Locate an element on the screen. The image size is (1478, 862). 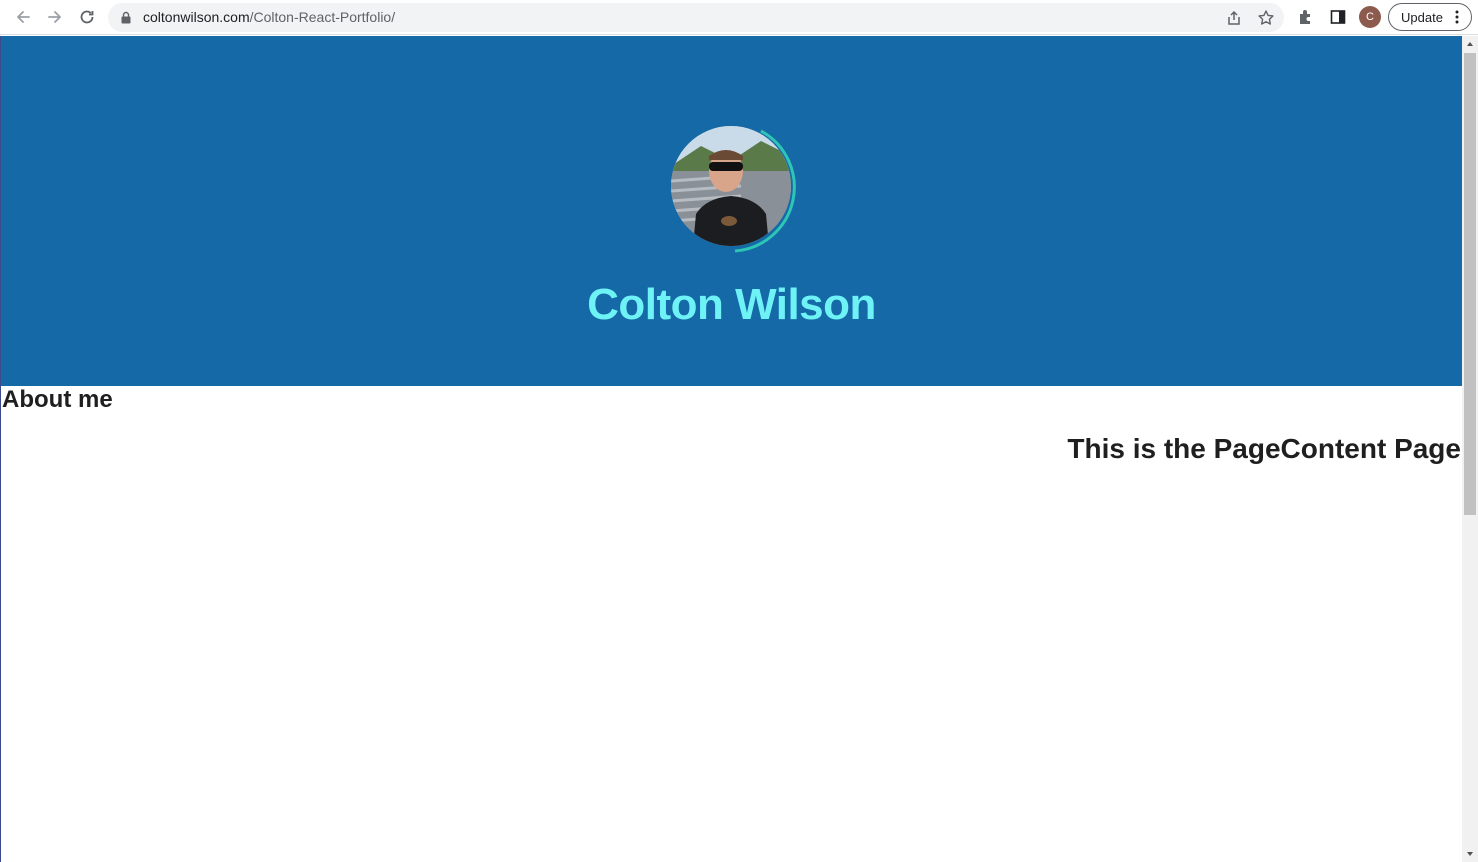
address-bar: coltonwilson.com/Colton-React-Portfolio/ is located at coordinates (696, 17).